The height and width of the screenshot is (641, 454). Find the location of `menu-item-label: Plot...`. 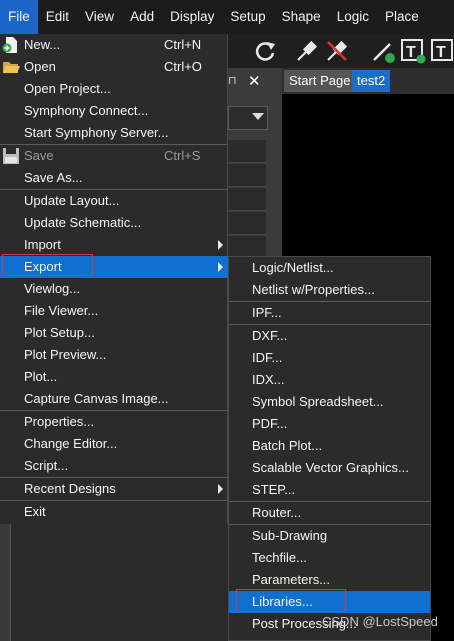

menu-item-label: Plot... is located at coordinates (41, 376).